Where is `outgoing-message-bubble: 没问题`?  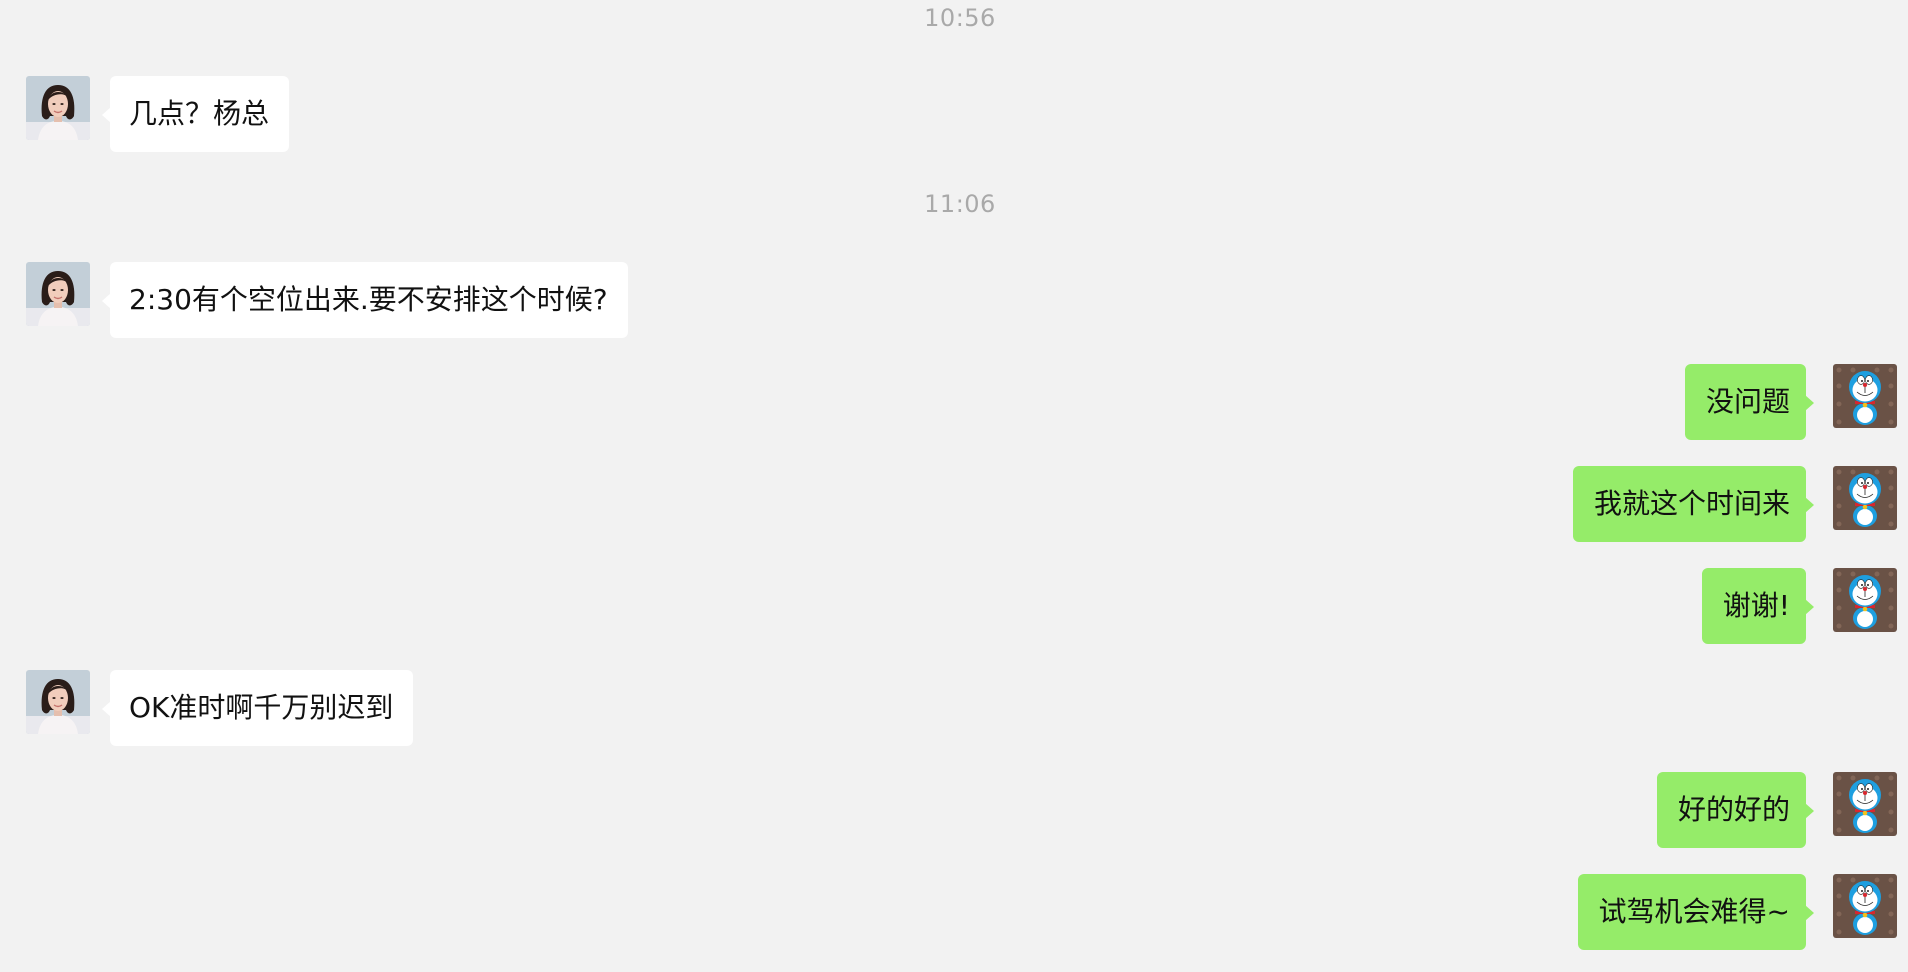
outgoing-message-bubble: 没问题 is located at coordinates (1749, 402).